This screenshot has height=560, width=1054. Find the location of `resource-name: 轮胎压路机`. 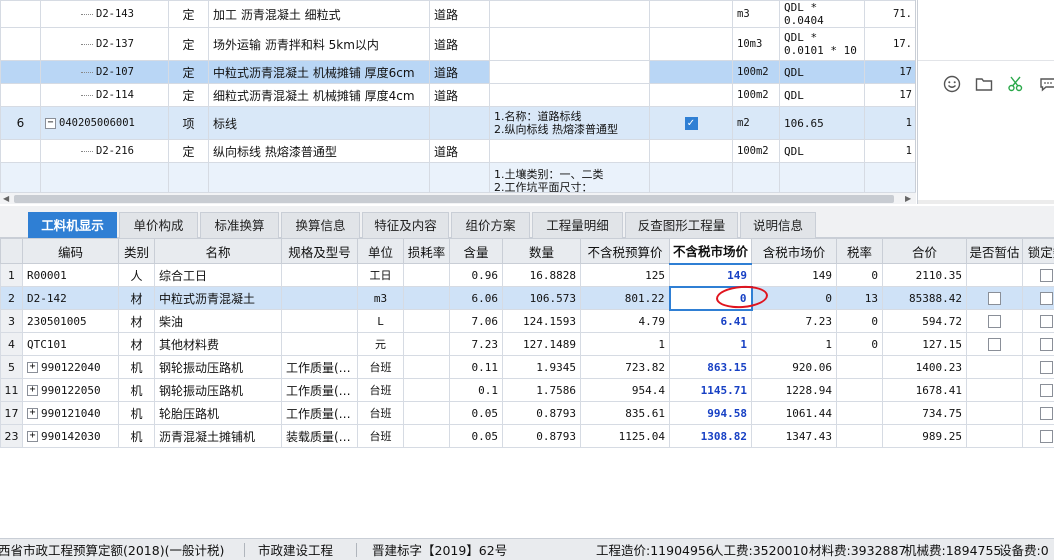

resource-name: 轮胎压路机 is located at coordinates (218, 413).